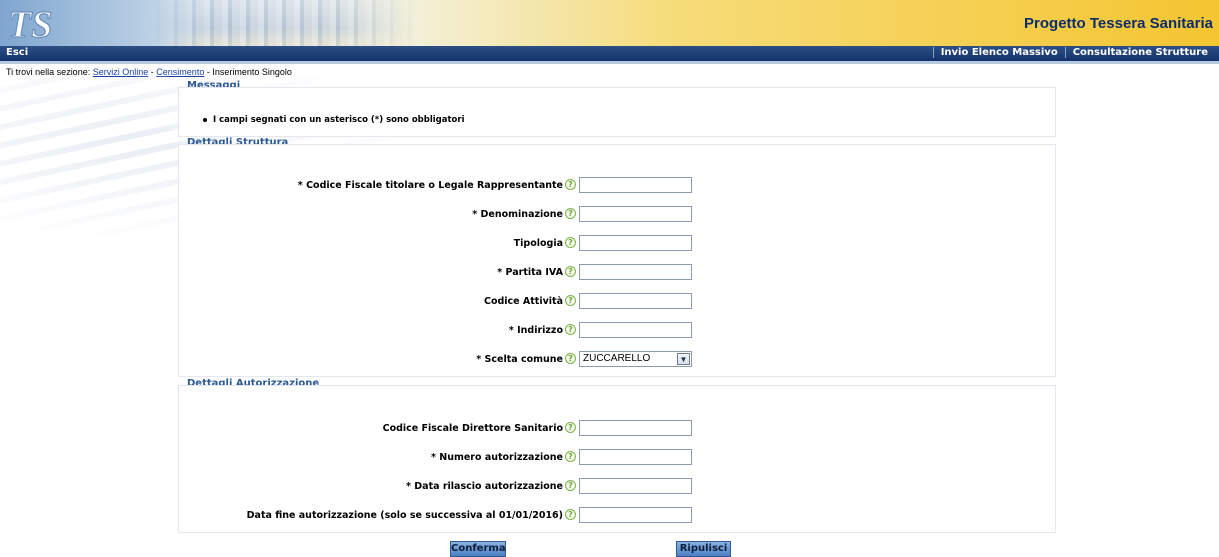 The width and height of the screenshot is (1219, 557). Describe the element at coordinates (472, 428) in the screenshot. I see `label-codice-fiscale-direttore: Codice Fiscale Direttore Sanitario` at that location.